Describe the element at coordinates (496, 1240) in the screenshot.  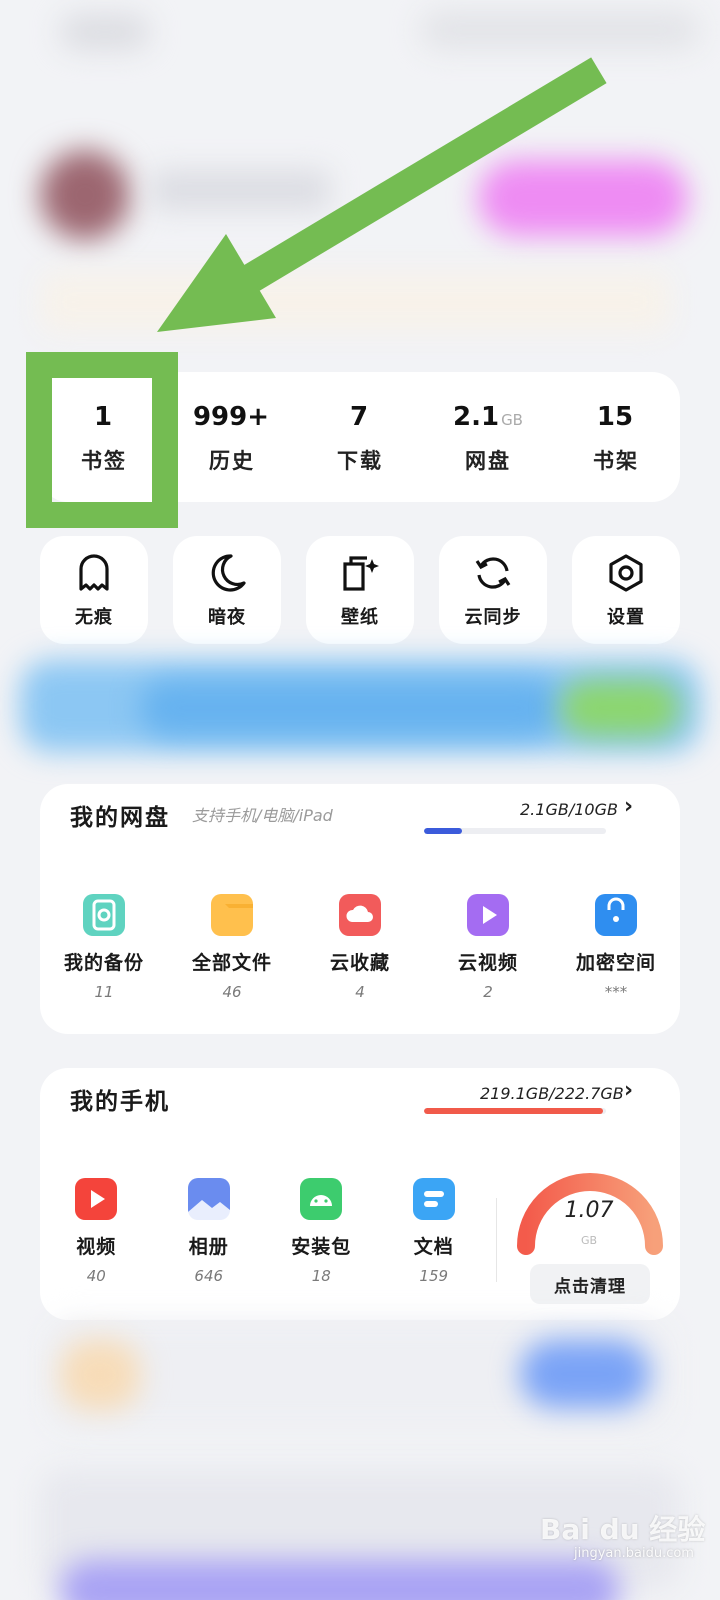
I see `divider` at that location.